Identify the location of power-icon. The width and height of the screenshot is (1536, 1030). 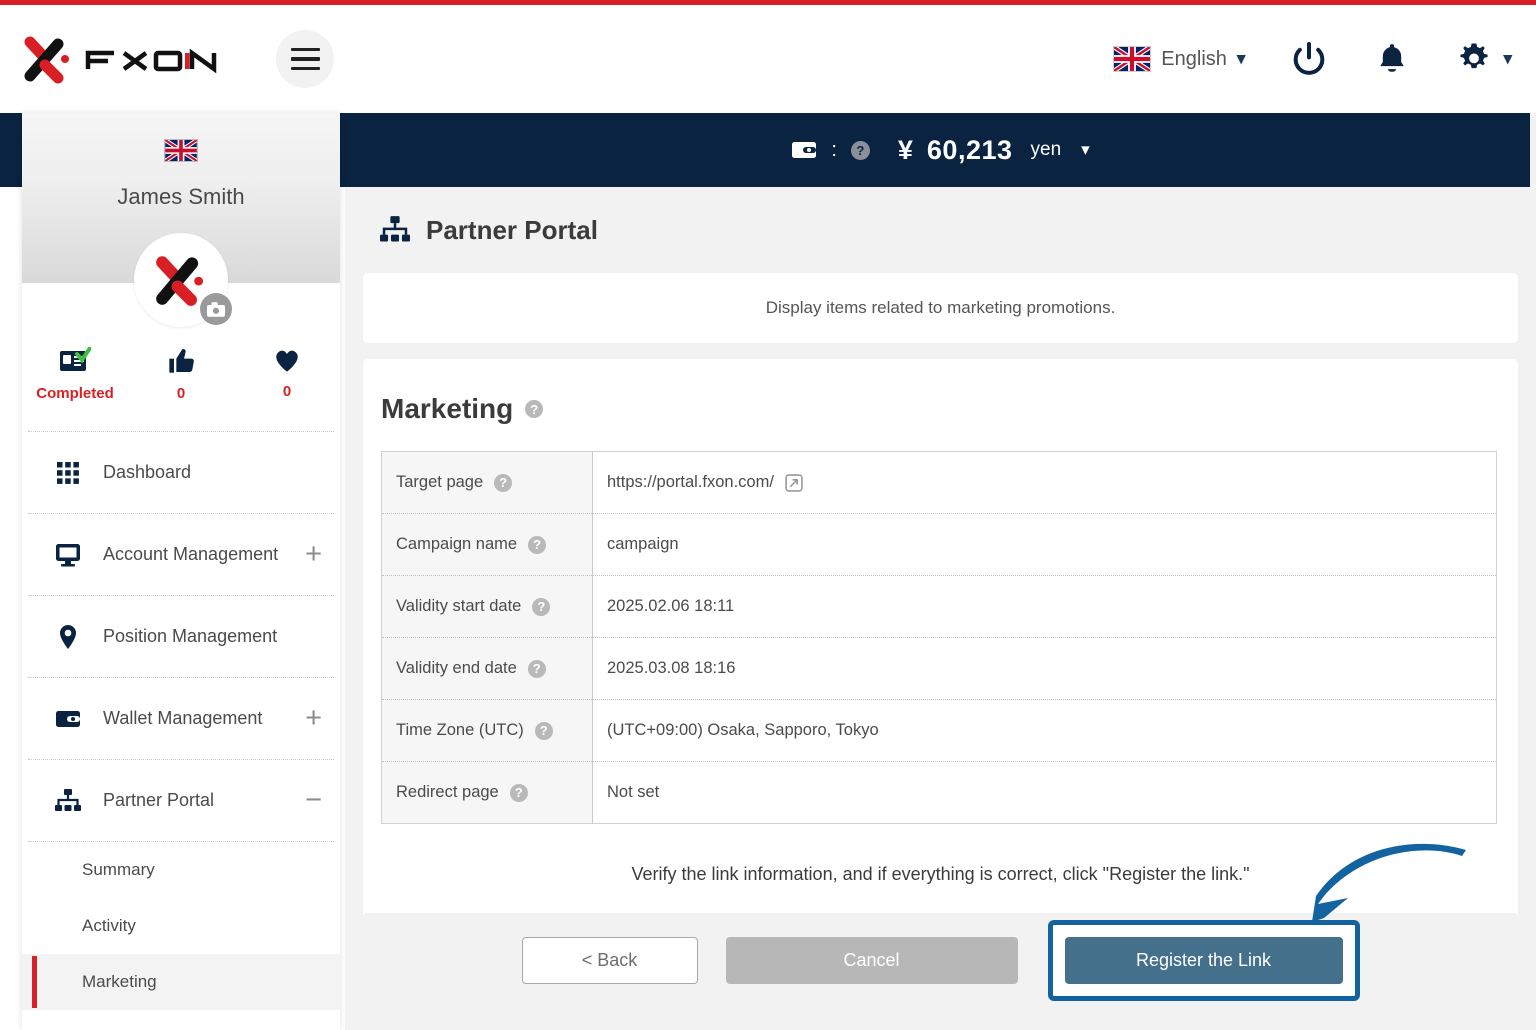
(1309, 58).